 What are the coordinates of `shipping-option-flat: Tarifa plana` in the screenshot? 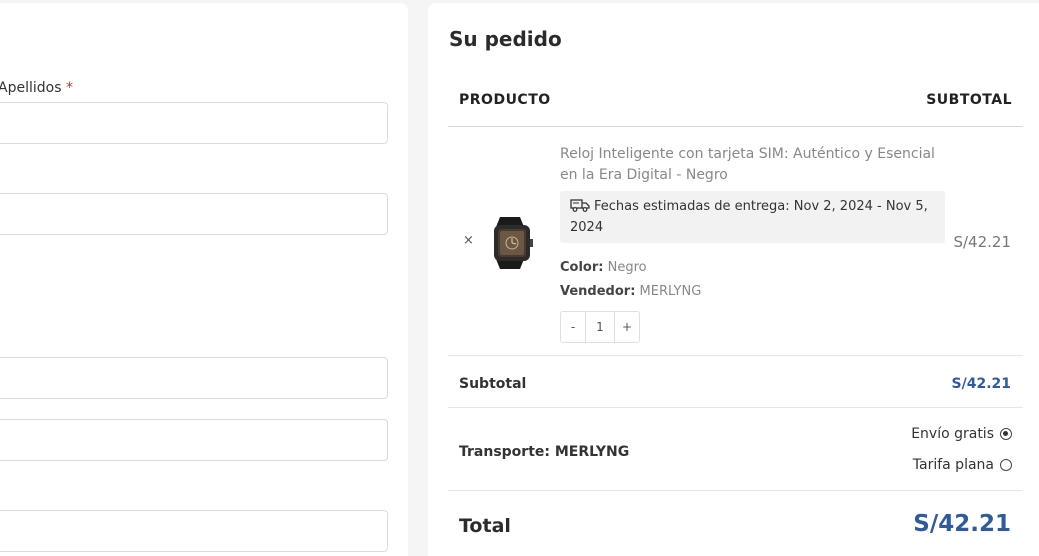 It's located at (962, 465).